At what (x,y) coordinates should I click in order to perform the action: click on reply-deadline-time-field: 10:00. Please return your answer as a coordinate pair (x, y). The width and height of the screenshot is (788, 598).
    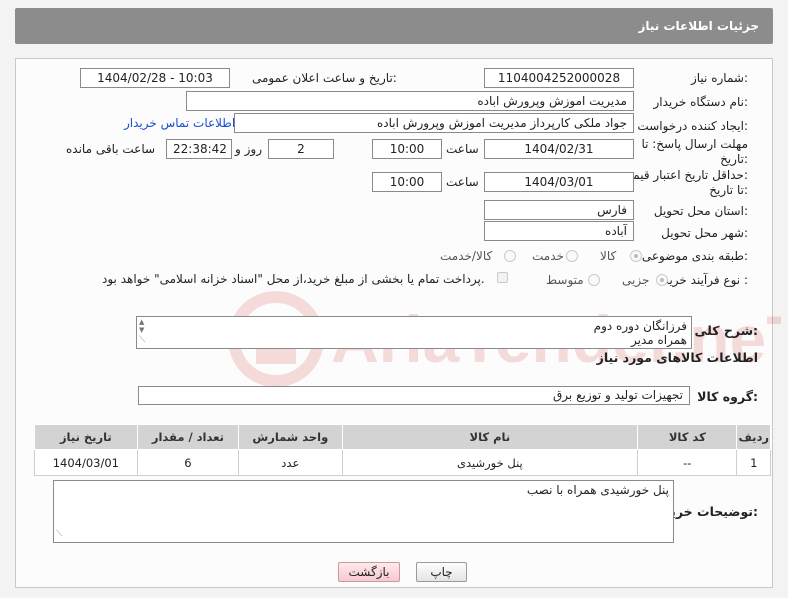
    Looking at the image, I should click on (407, 149).